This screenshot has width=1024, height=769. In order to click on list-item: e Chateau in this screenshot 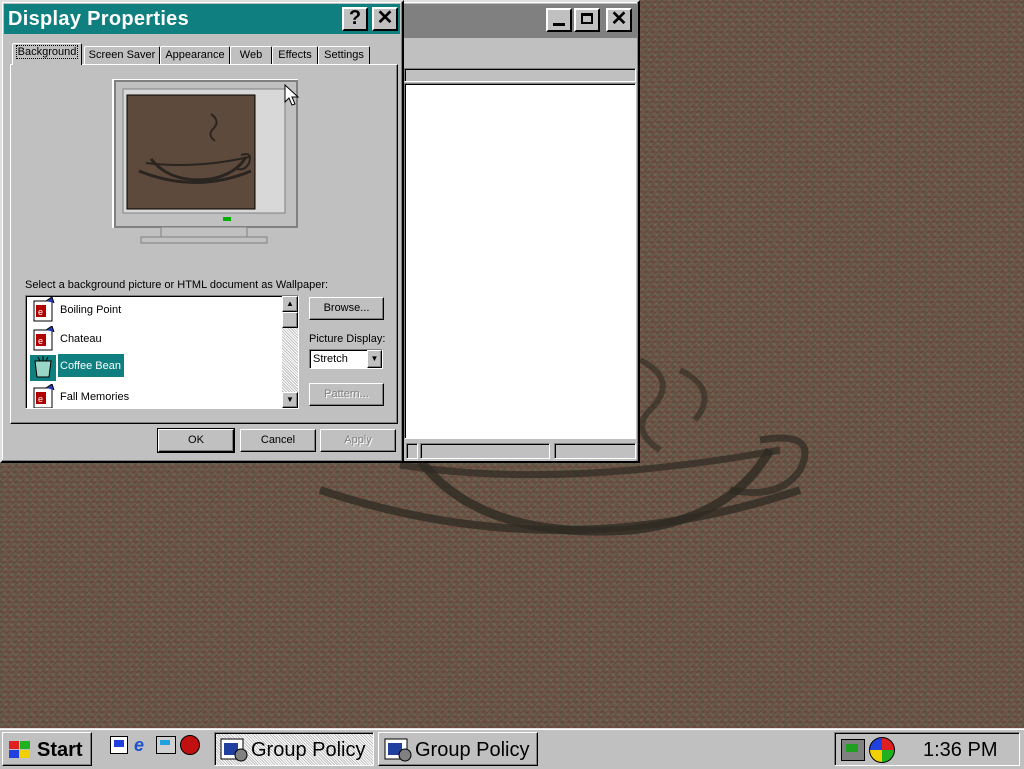, I will do `click(158, 338)`.